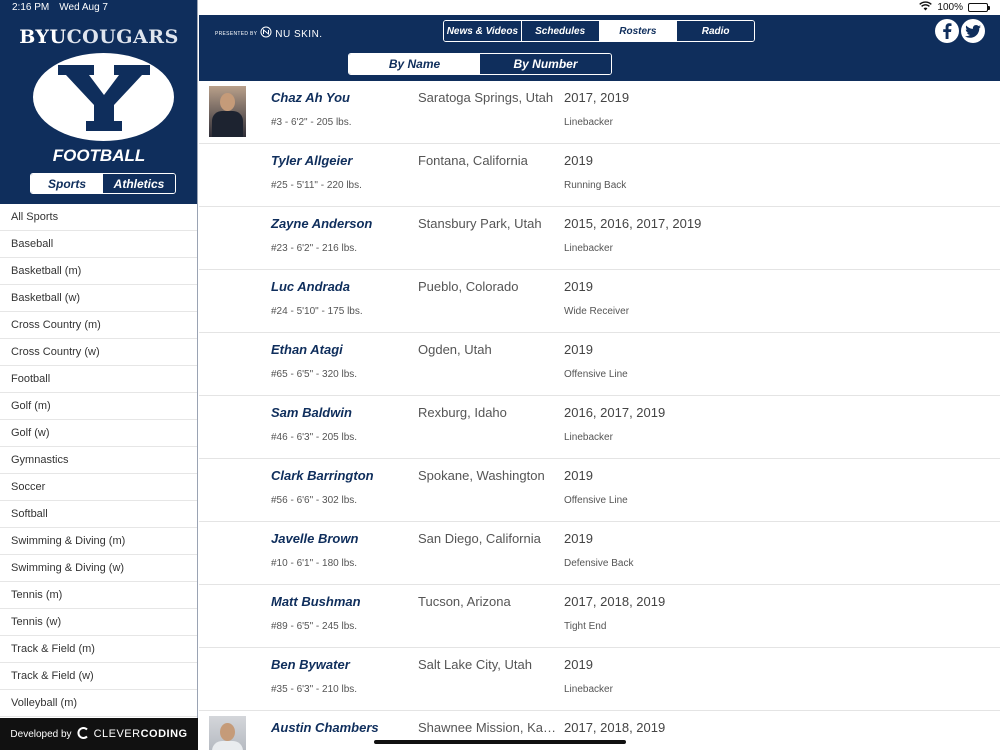  Describe the element at coordinates (98, 595) in the screenshot. I see `sidebar-item-sport: Tennis (m)` at that location.